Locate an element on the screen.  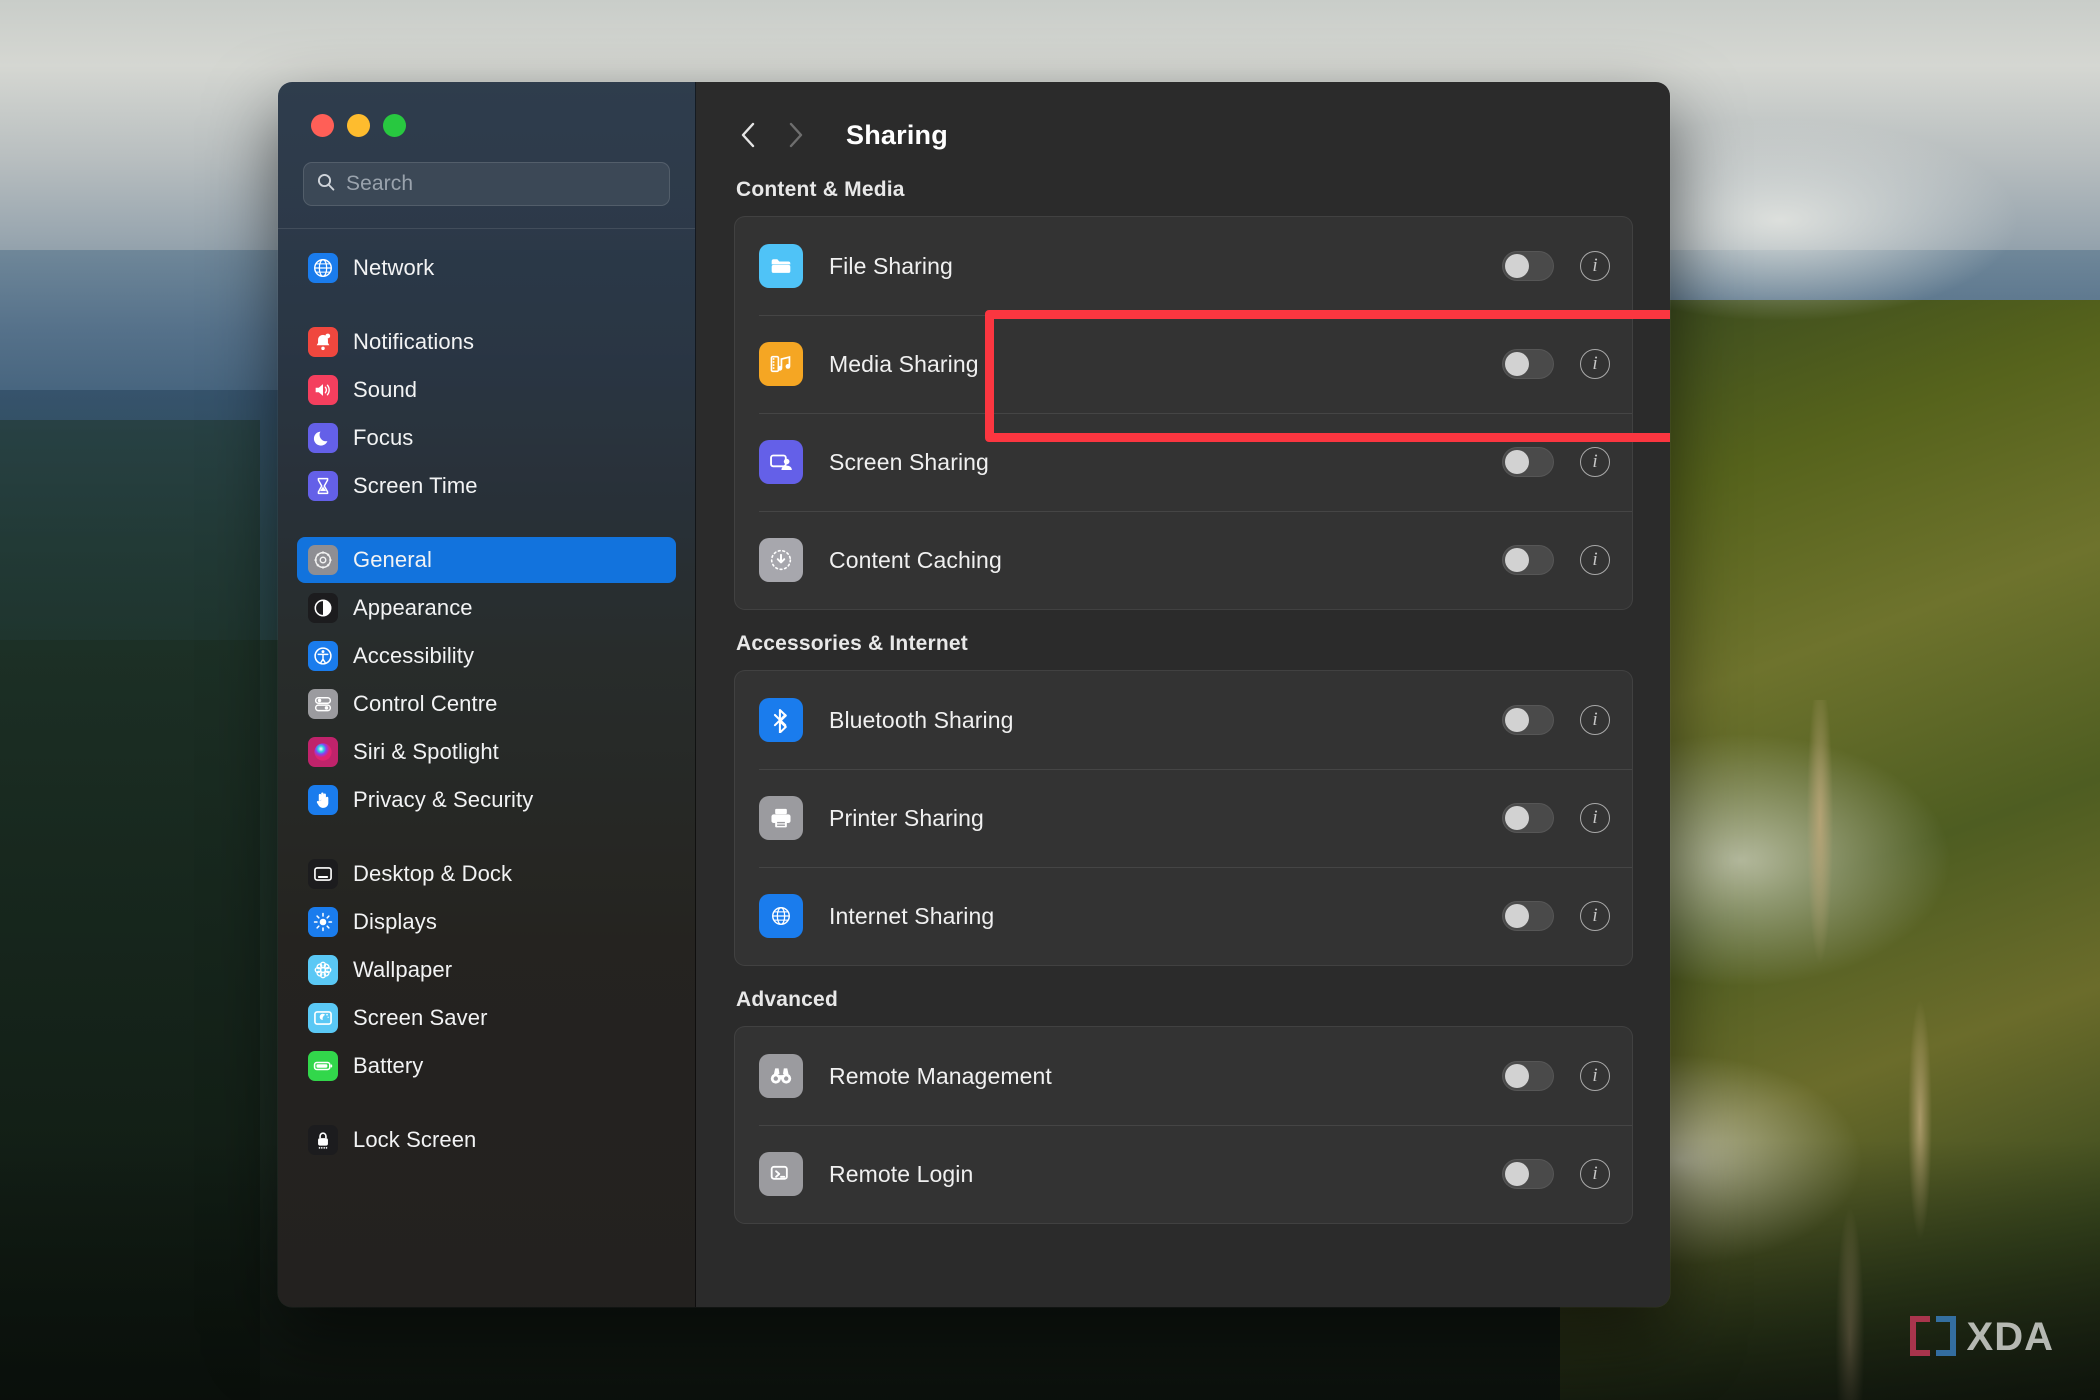
download-arrow-icon is located at coordinates (781, 560).